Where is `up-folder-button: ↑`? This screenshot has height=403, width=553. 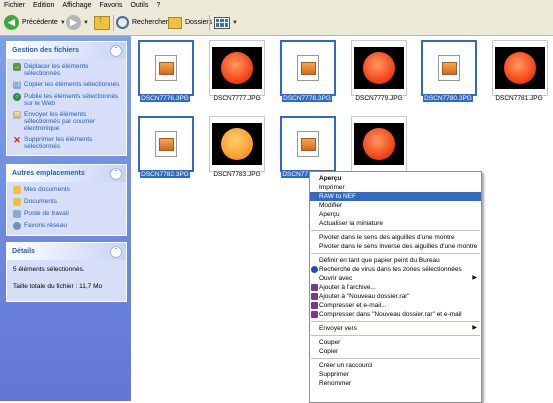 up-folder-button: ↑ is located at coordinates (102, 22).